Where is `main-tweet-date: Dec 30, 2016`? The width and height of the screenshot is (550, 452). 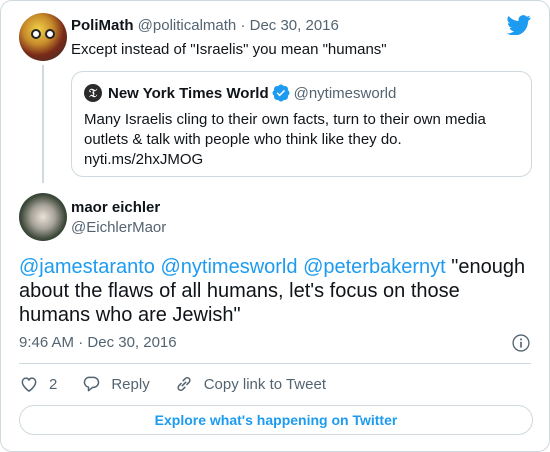 main-tweet-date: Dec 30, 2016 is located at coordinates (132, 342).